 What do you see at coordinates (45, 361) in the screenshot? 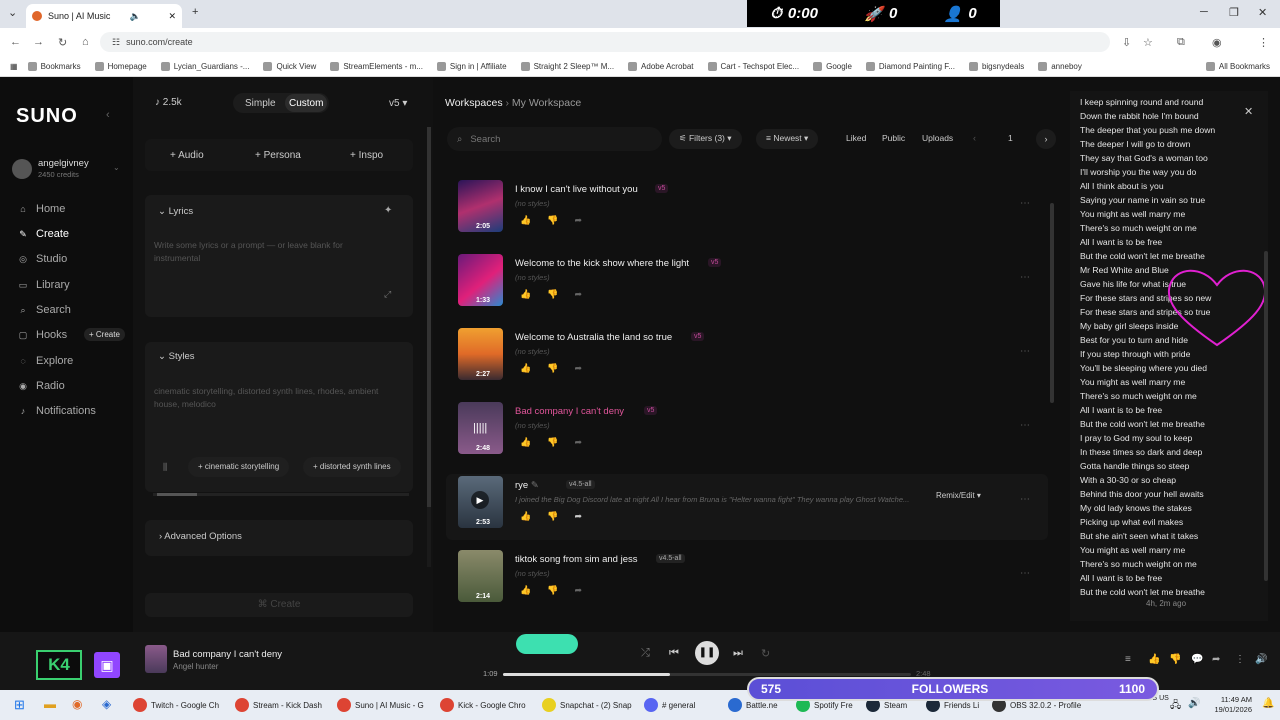
I see `nav-explore: ◌ Explore` at bounding box center [45, 361].